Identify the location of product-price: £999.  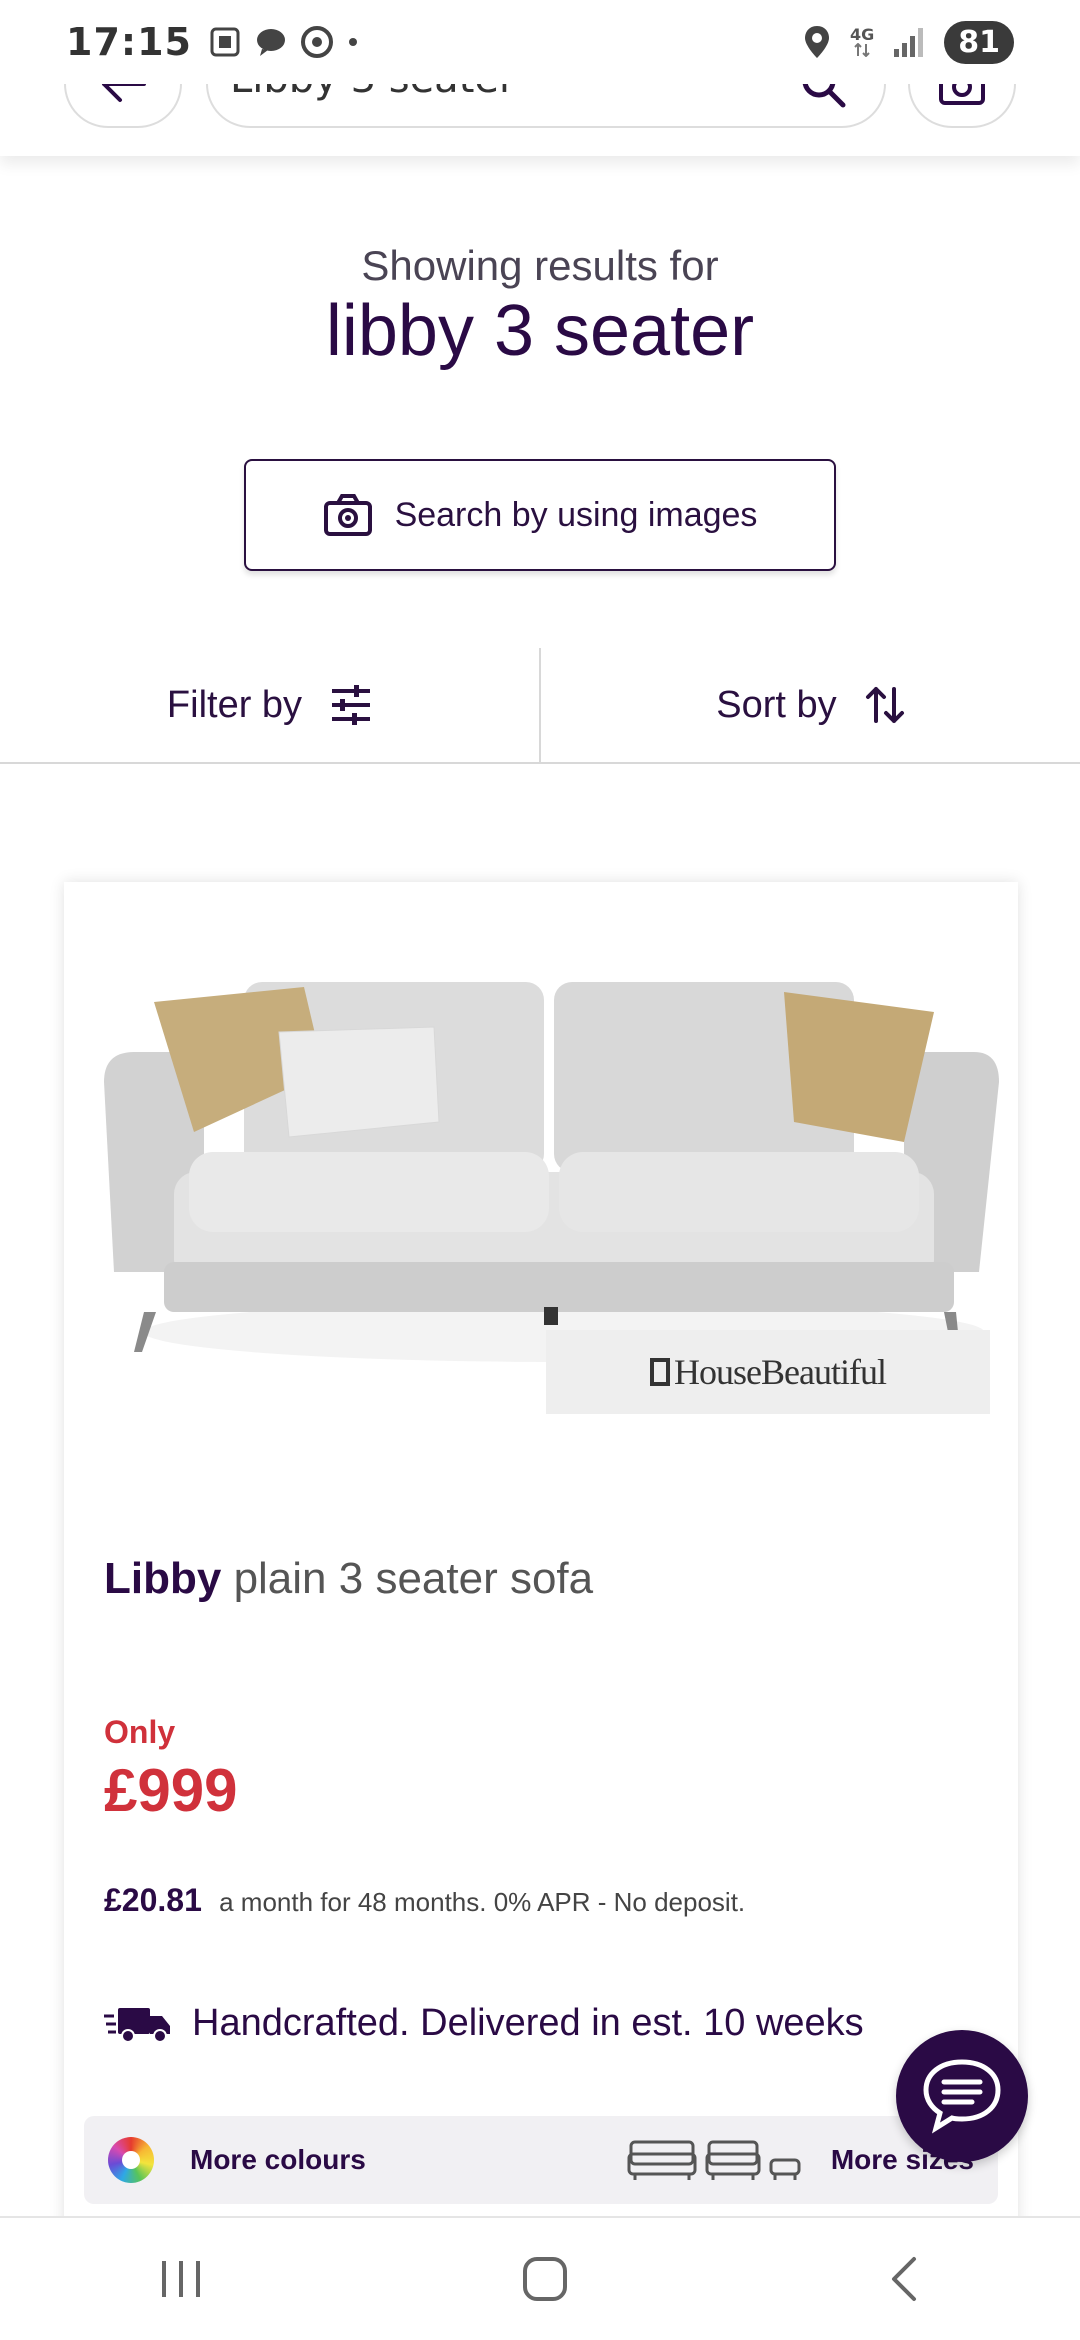
(171, 1790).